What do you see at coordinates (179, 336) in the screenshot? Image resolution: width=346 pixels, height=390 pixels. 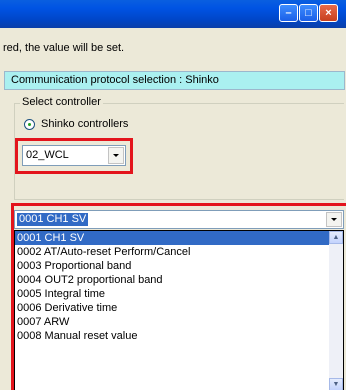 I see `list-item: 0008 Manual reset value` at bounding box center [179, 336].